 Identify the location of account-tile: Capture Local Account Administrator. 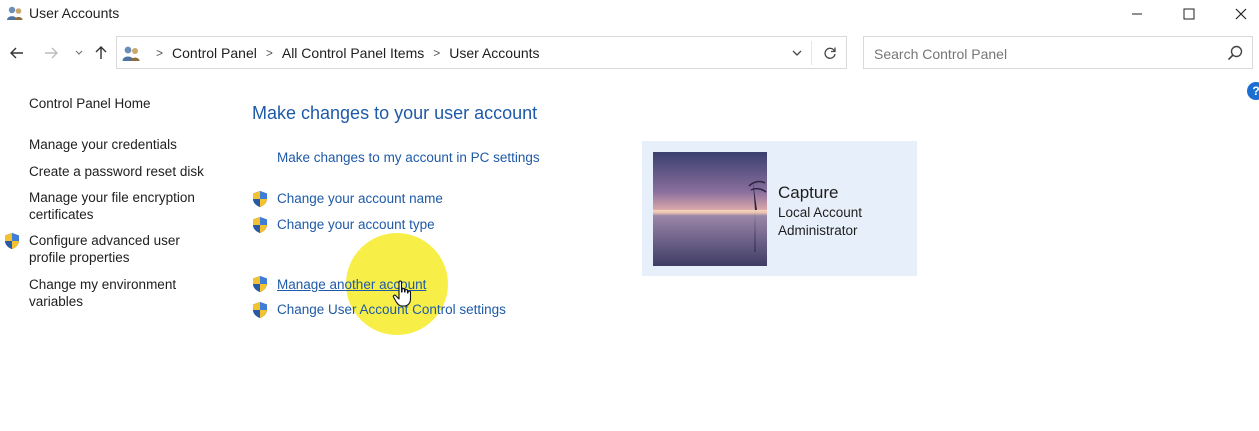
(779, 208).